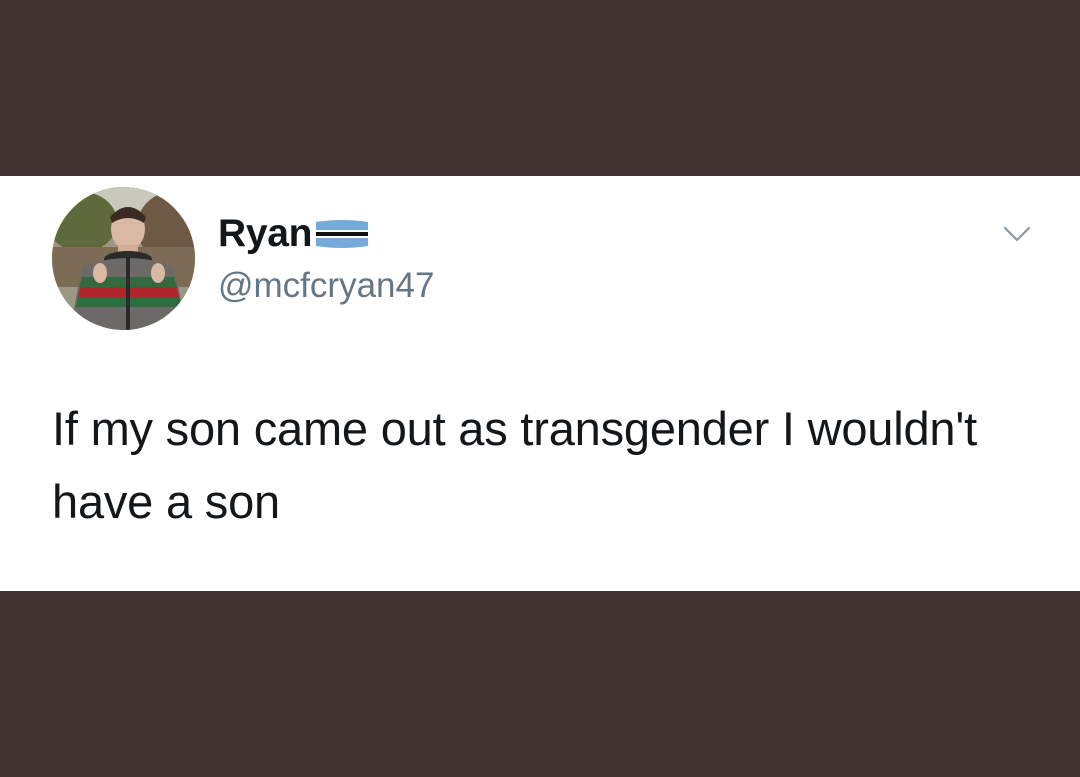 The image size is (1080, 777). I want to click on chevron-down-icon, so click(1017, 234).